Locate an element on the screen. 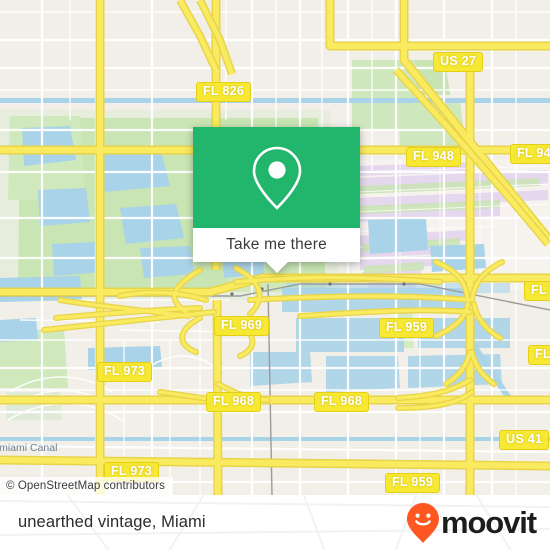  shield-fl-959-bottom: FL 959 is located at coordinates (413, 483).